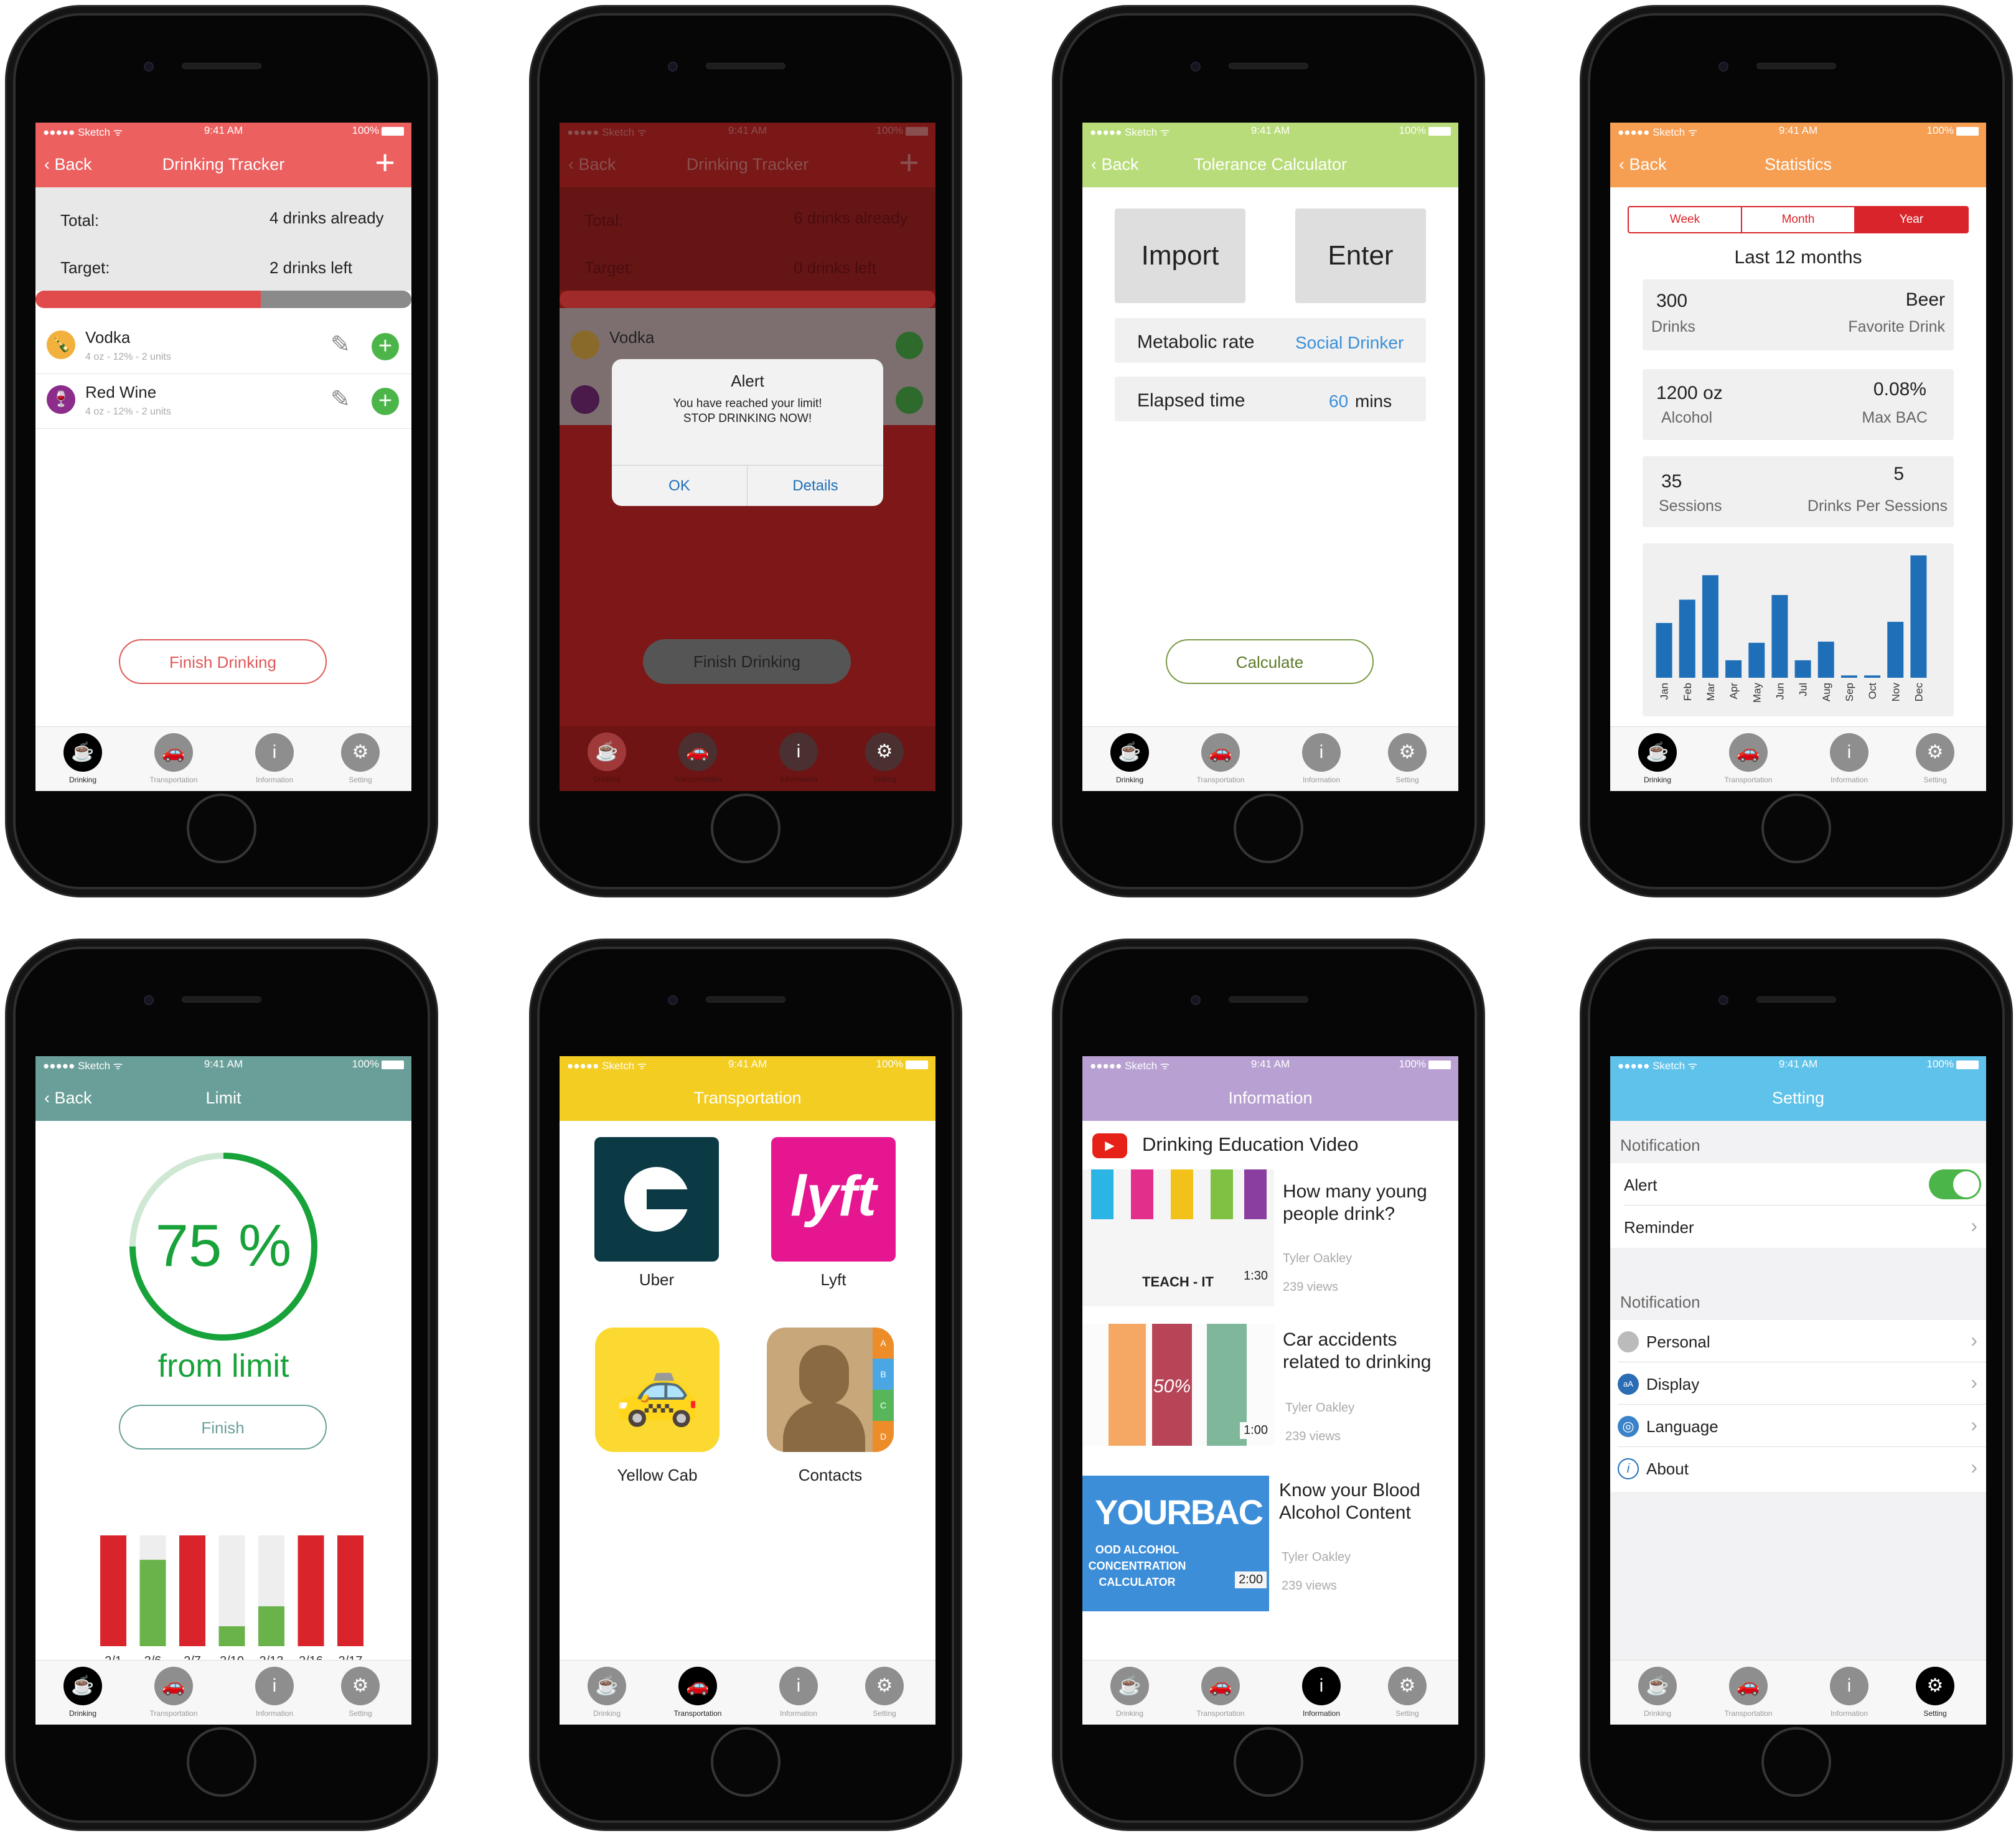  I want to click on elapsed-time-row: Elapsed time 60 mins, so click(1270, 399).